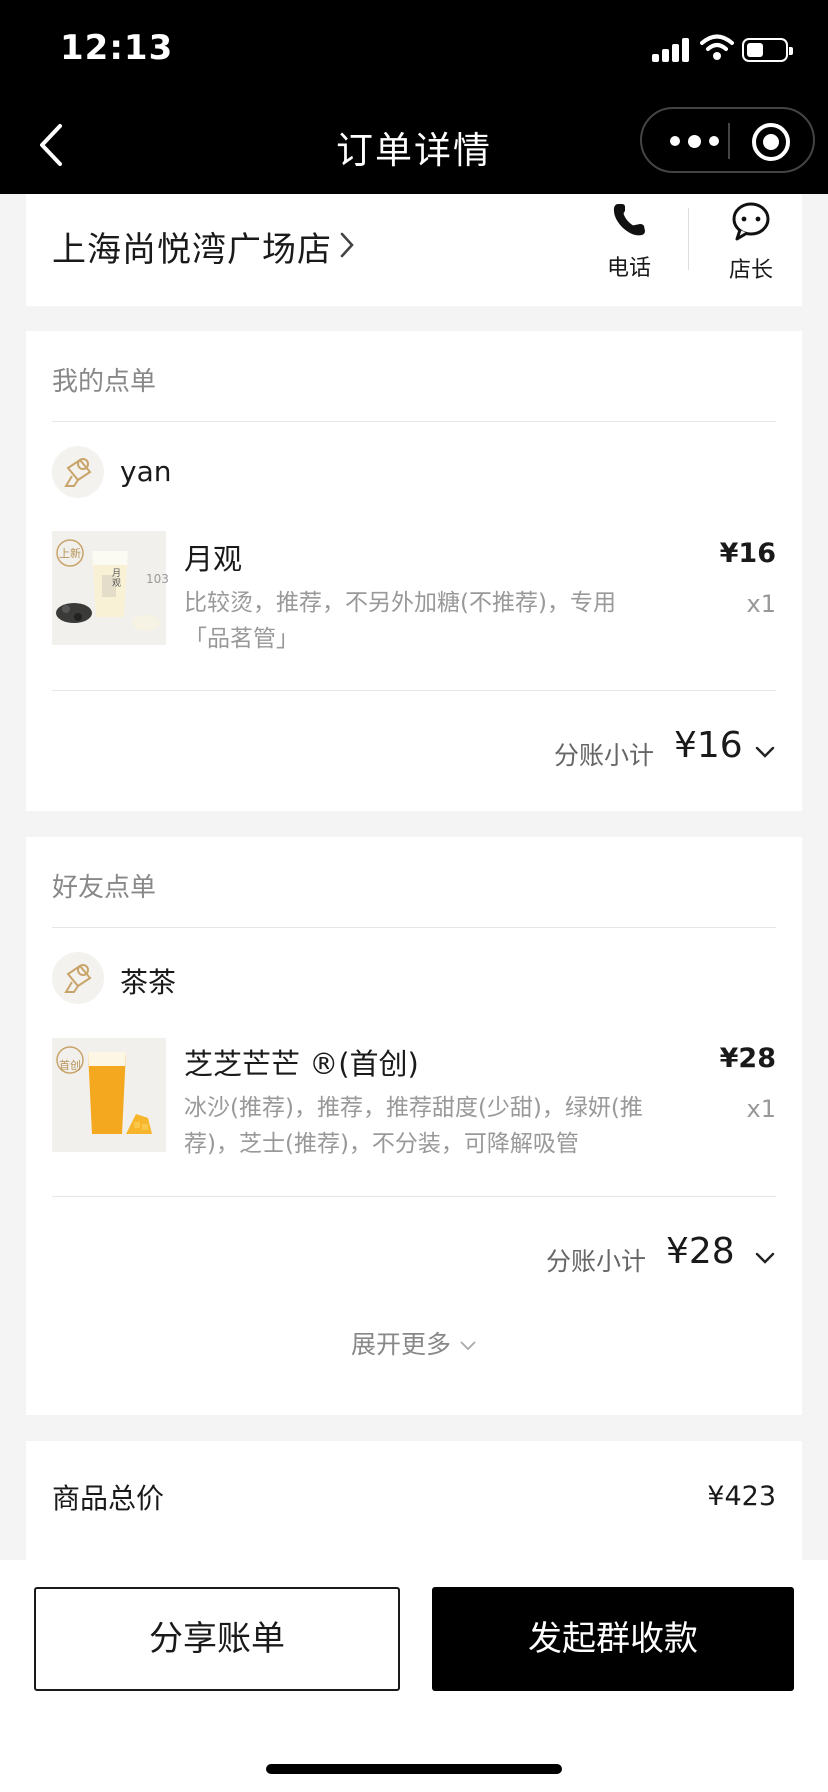 The width and height of the screenshot is (828, 1792). I want to click on product-name: 月观, so click(213, 559).